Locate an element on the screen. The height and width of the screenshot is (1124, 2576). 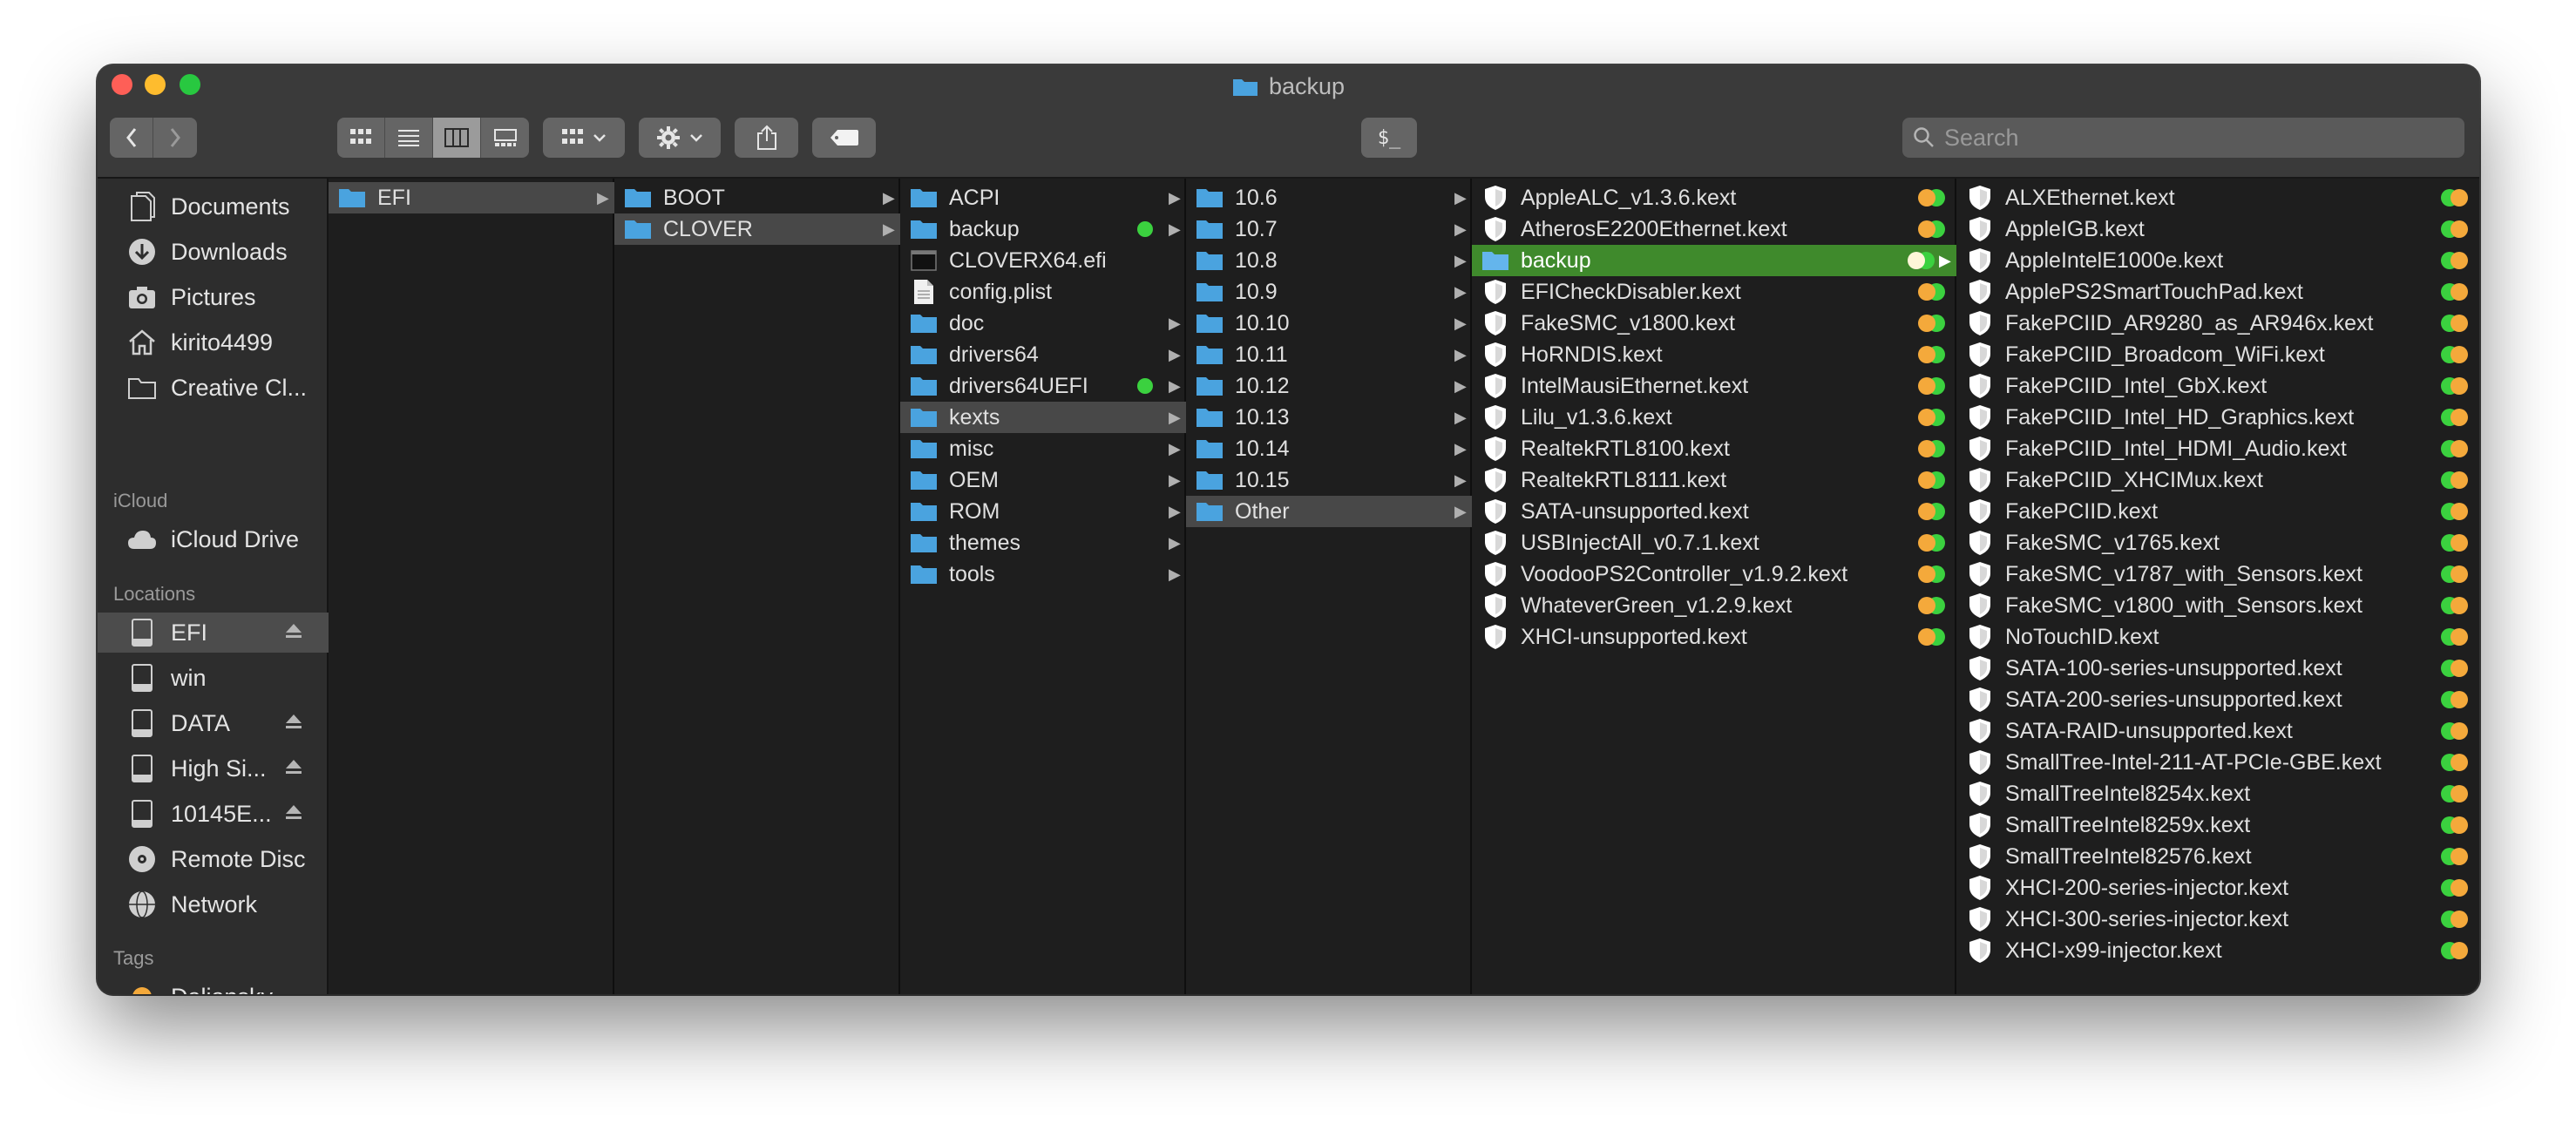
folder-row: tools ▶ is located at coordinates (1043, 574).